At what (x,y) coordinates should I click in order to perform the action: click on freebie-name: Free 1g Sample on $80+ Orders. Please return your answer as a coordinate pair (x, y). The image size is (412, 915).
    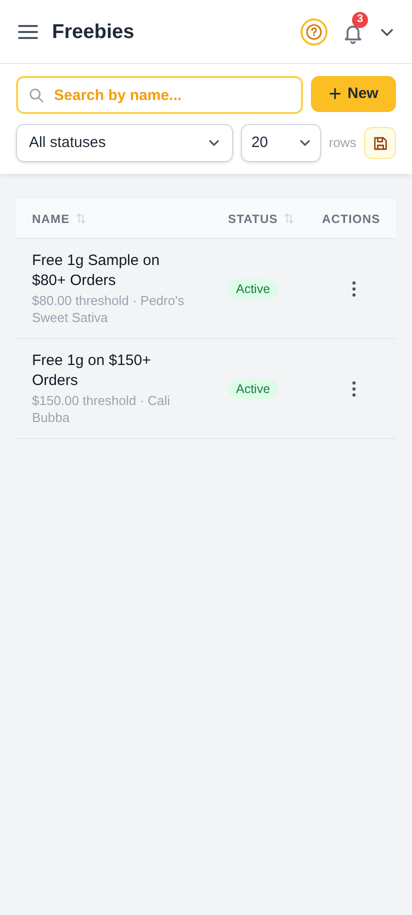
    Looking at the image, I should click on (96, 271).